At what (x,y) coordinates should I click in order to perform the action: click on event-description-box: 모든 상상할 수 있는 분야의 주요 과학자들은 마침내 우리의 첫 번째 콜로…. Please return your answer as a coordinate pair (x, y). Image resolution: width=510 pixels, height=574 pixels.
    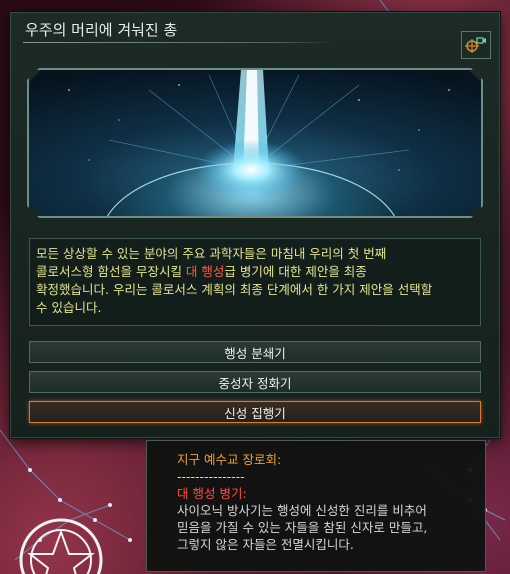
    Looking at the image, I should click on (255, 282).